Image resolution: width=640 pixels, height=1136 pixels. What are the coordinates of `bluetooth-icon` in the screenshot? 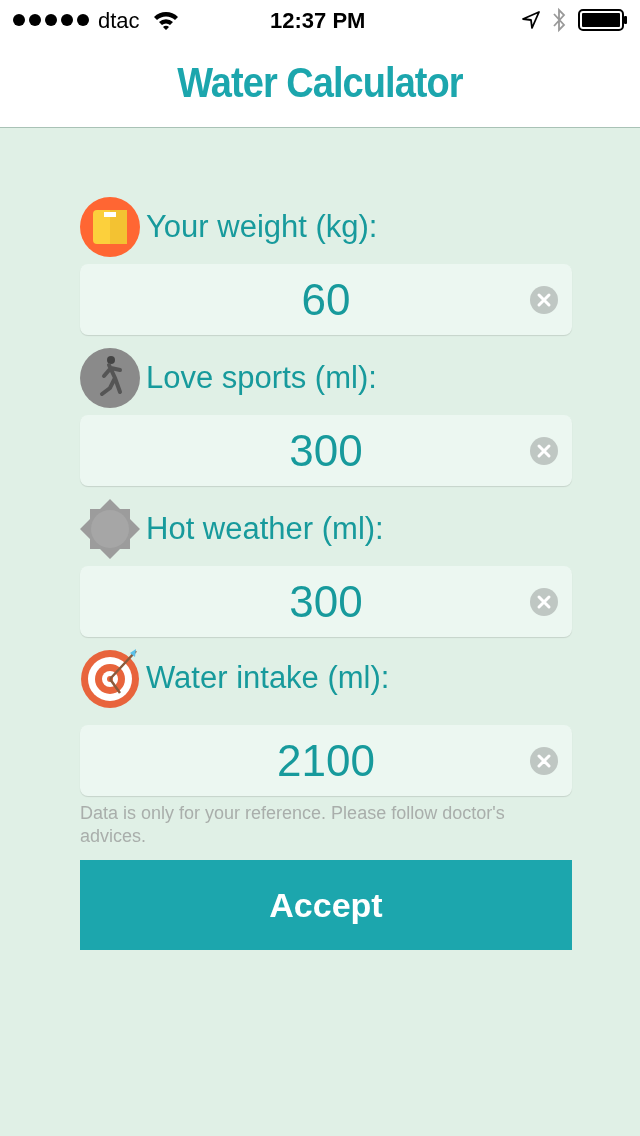 It's located at (559, 20).